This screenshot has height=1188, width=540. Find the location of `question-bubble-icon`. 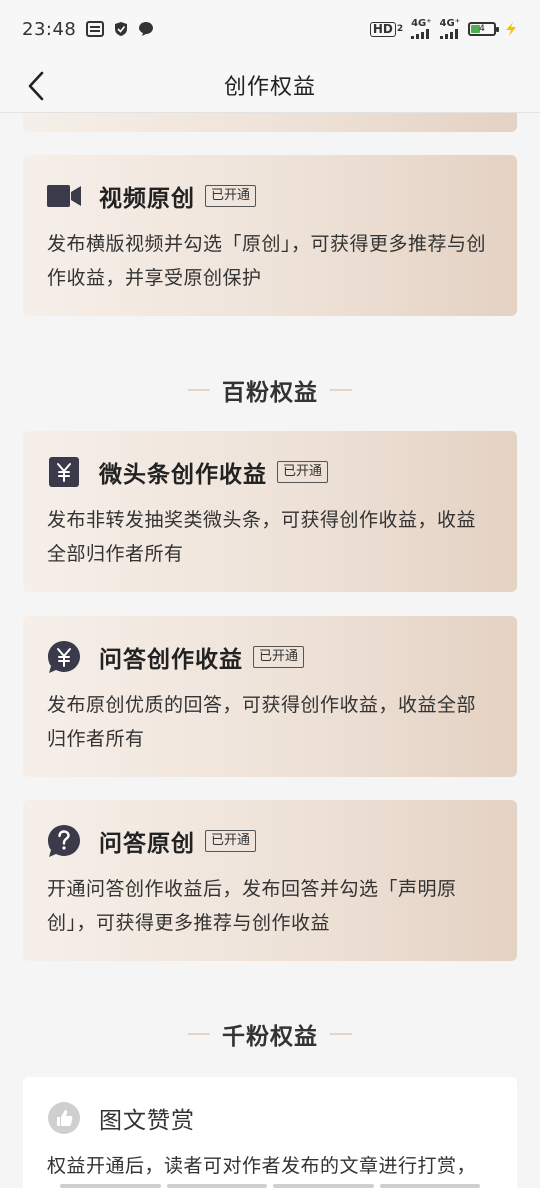

question-bubble-icon is located at coordinates (64, 841).